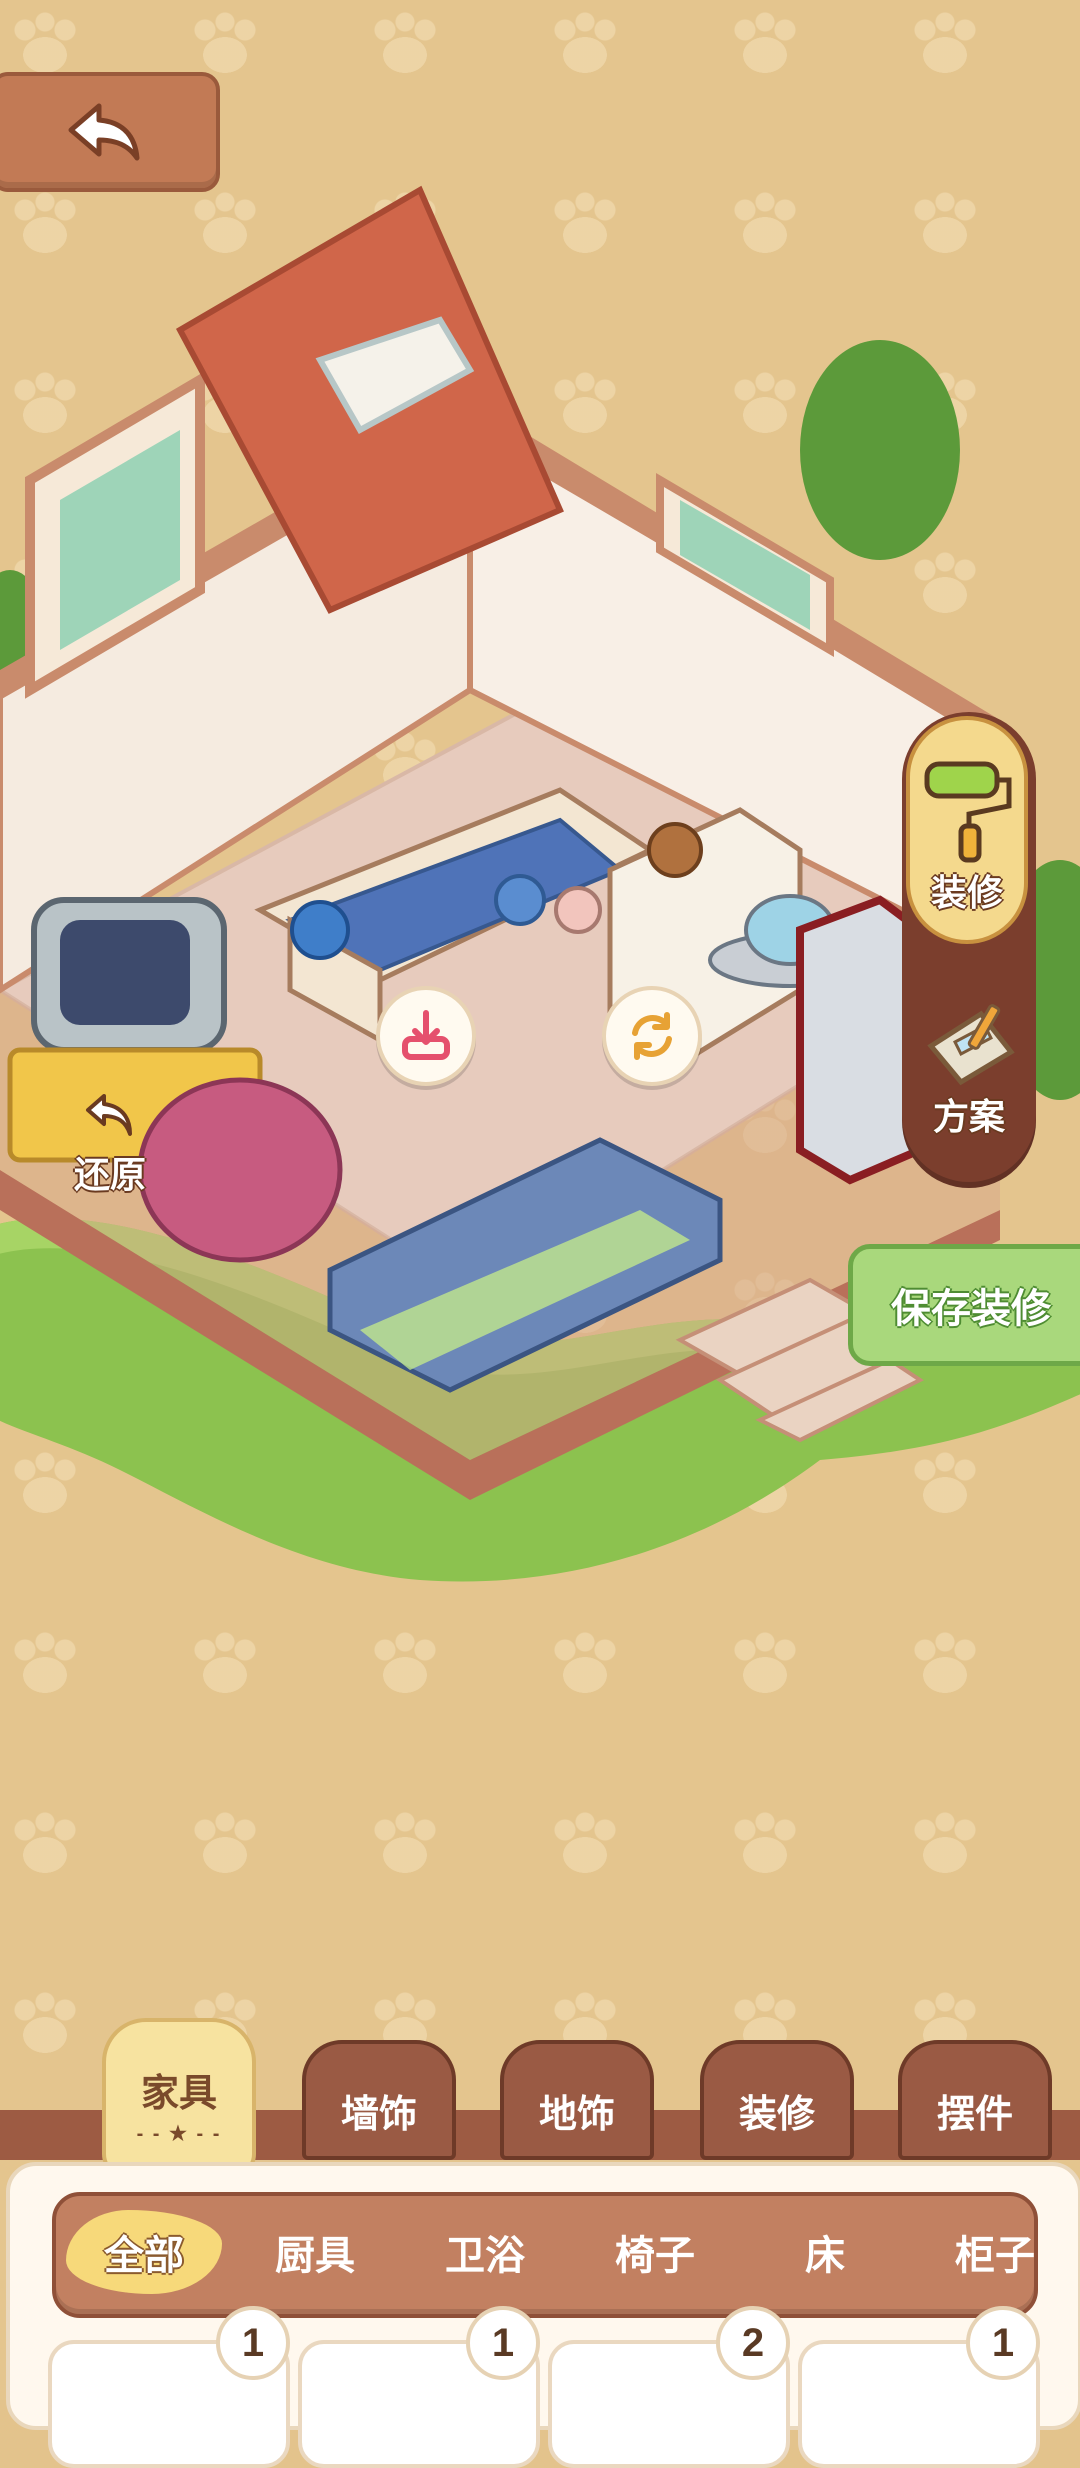  Describe the element at coordinates (109, 1115) in the screenshot. I see `undo-icon` at that location.